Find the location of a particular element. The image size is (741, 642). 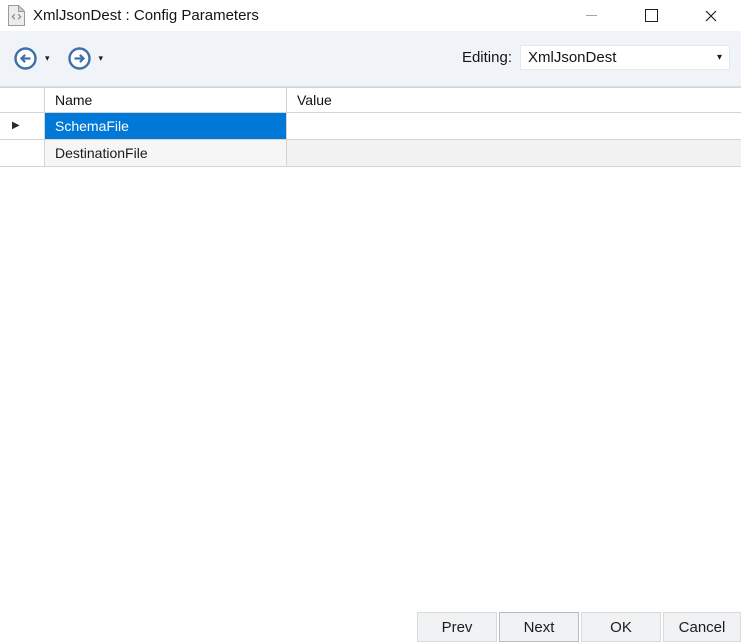

name-cell-schemafile: SchemaFile is located at coordinates (166, 126).